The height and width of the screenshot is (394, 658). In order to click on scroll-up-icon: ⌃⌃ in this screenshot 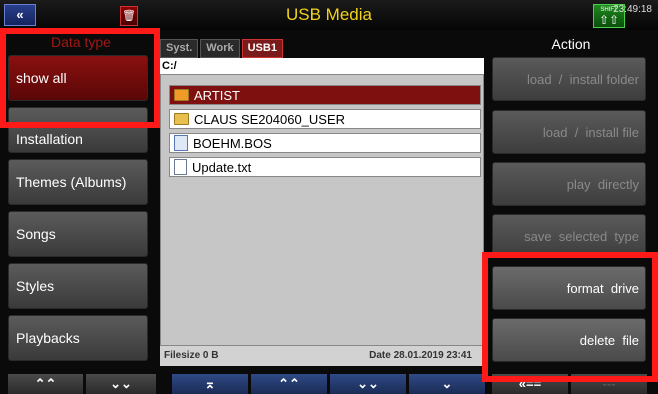, I will do `click(289, 384)`.